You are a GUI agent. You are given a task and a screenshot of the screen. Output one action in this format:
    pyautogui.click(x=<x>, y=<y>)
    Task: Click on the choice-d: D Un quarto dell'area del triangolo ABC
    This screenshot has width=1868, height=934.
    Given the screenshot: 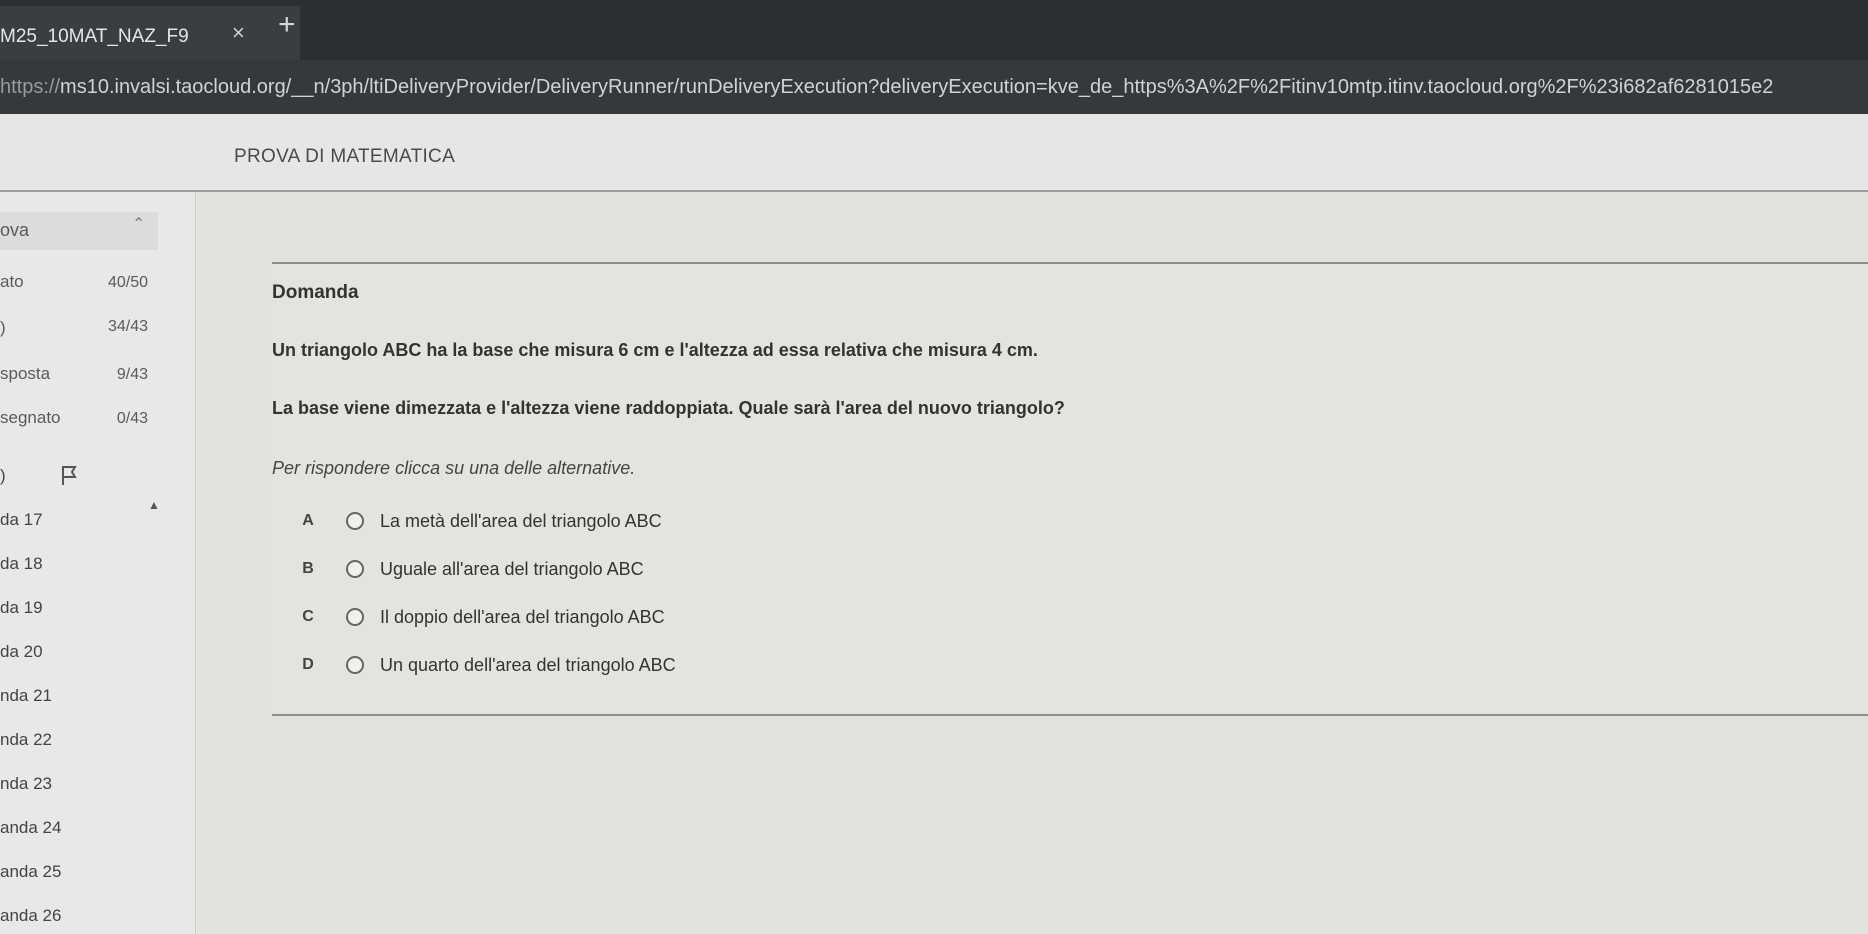 What is the action you would take?
    pyautogui.click(x=1070, y=668)
    